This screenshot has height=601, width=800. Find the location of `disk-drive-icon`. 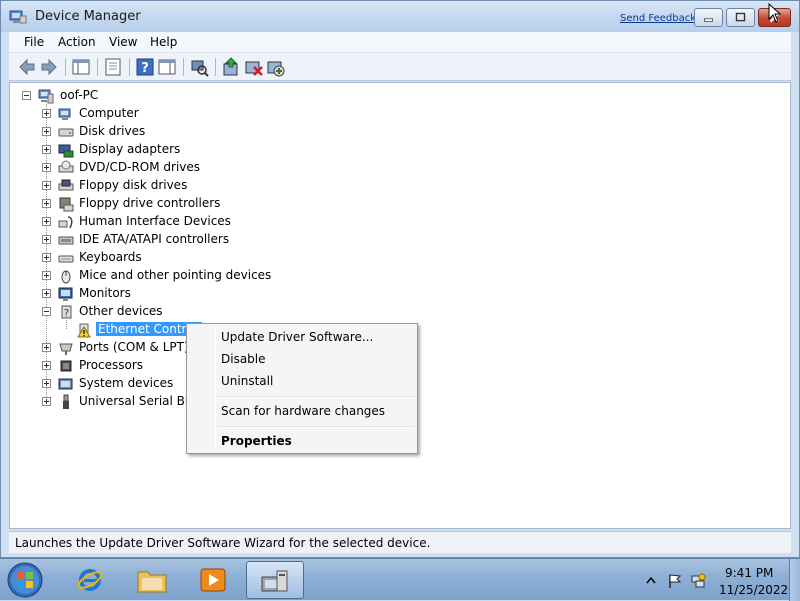

disk-drive-icon is located at coordinates (66, 132).